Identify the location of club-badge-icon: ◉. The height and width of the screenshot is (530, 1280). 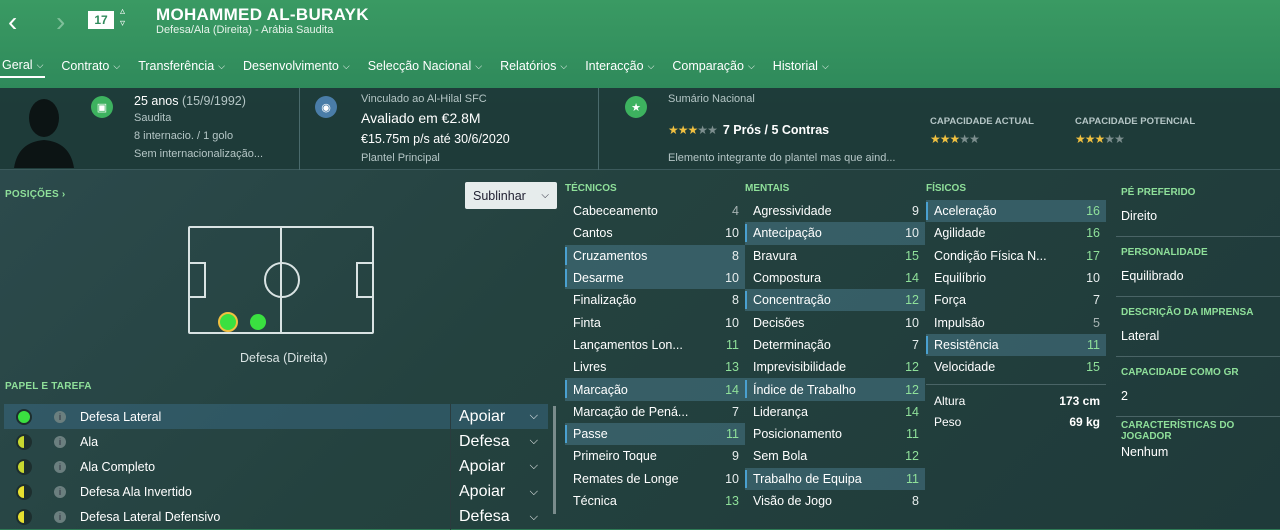
(326, 107).